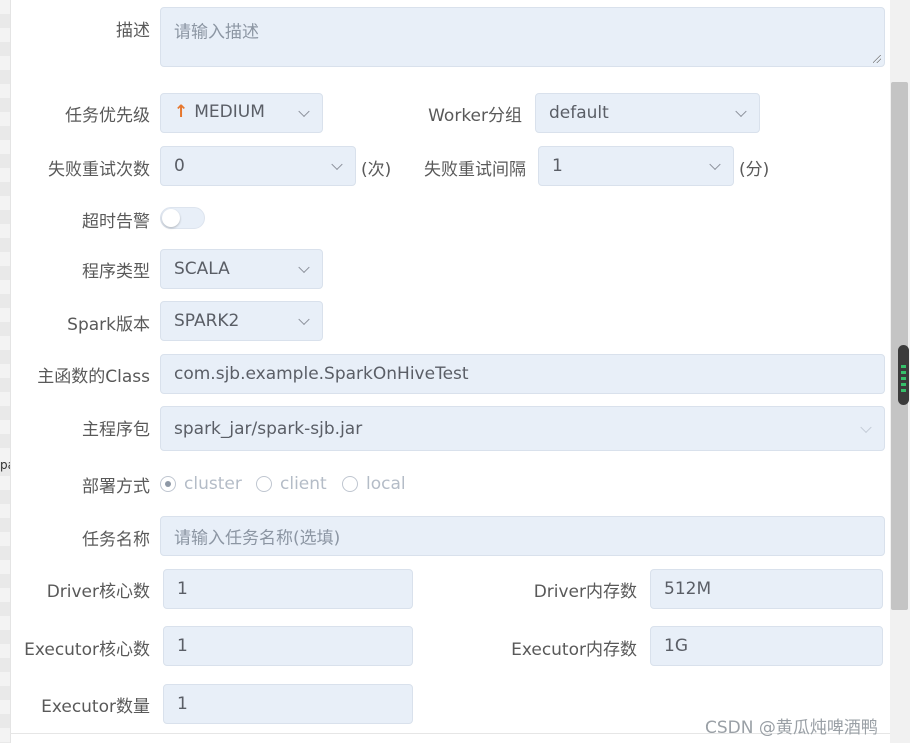  I want to click on executor-count-input: 1, so click(288, 704).